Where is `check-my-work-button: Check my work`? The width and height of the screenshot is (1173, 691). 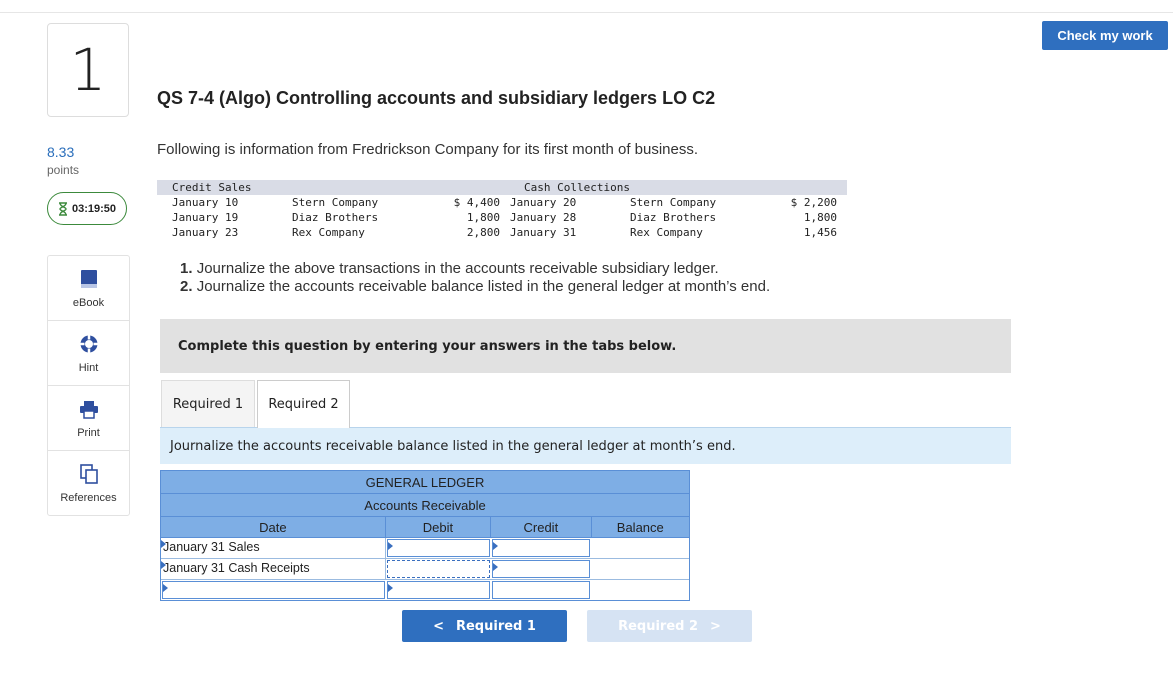
check-my-work-button: Check my work is located at coordinates (1105, 35).